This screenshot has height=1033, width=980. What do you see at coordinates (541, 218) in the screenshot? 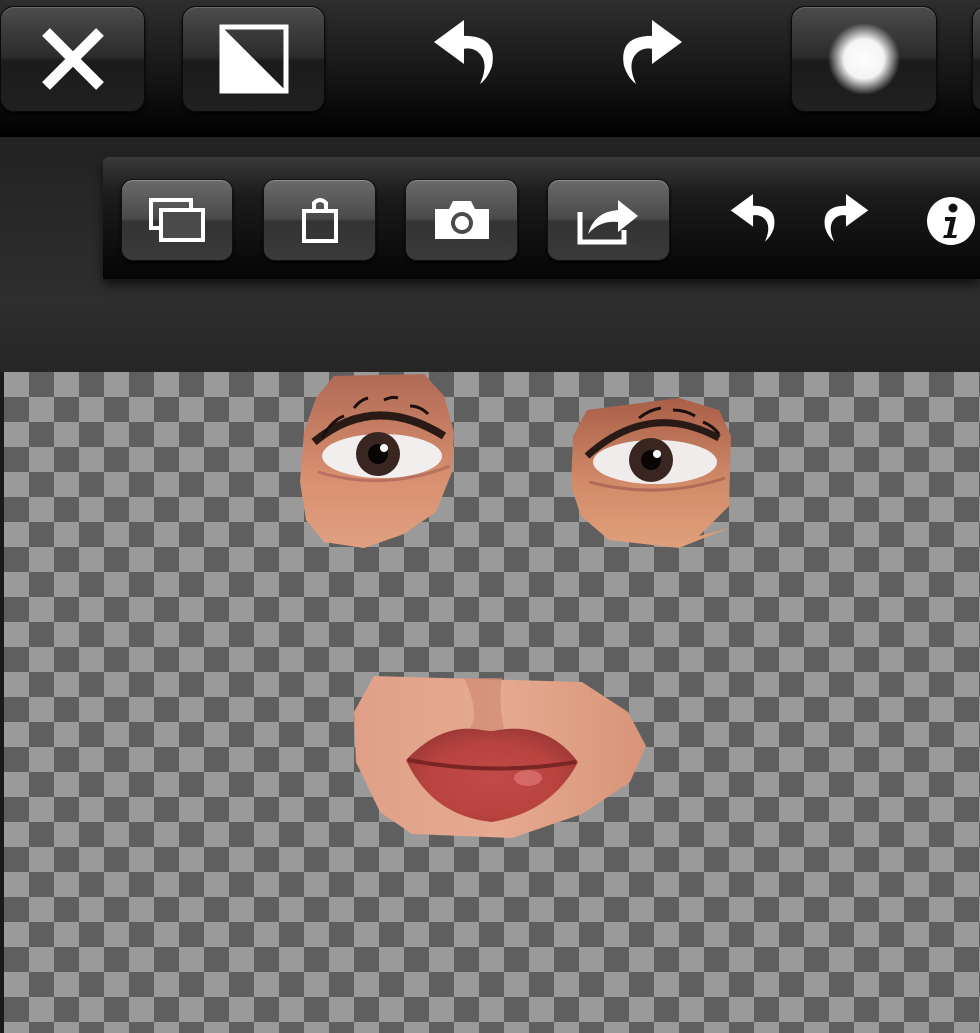
I see `secondary-toolbar` at bounding box center [541, 218].